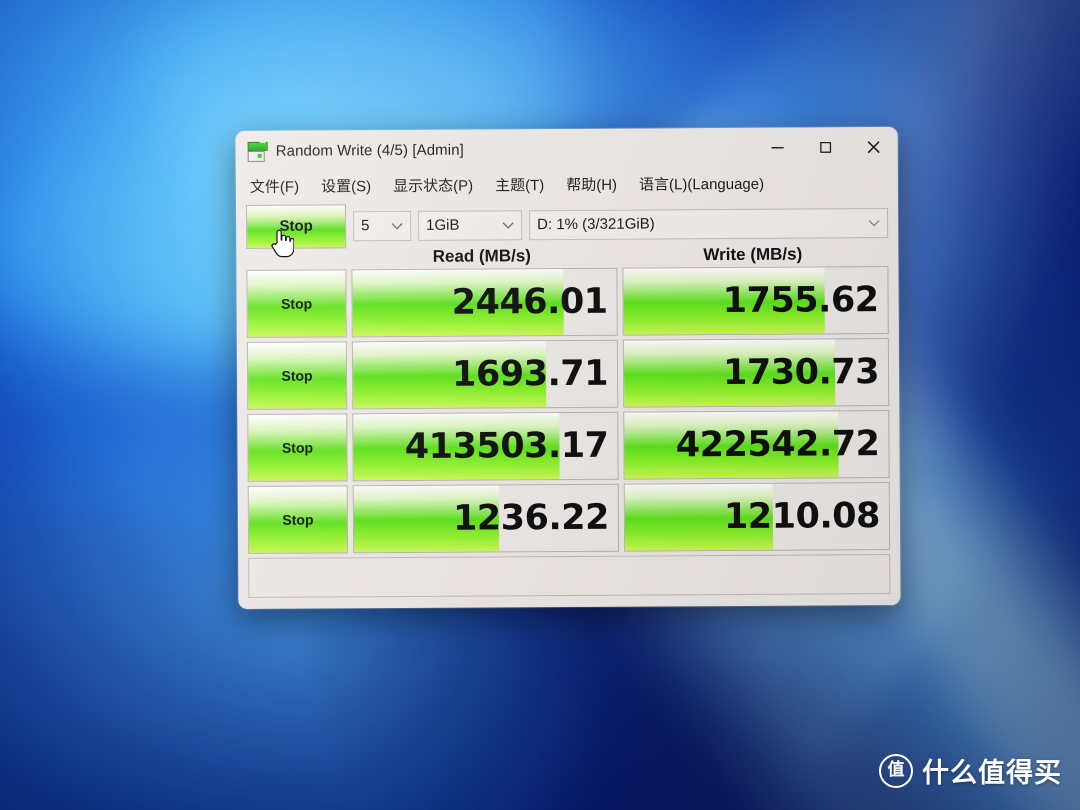 The height and width of the screenshot is (810, 1080). What do you see at coordinates (800, 301) in the screenshot?
I see `write-value-0: 1755.62` at bounding box center [800, 301].